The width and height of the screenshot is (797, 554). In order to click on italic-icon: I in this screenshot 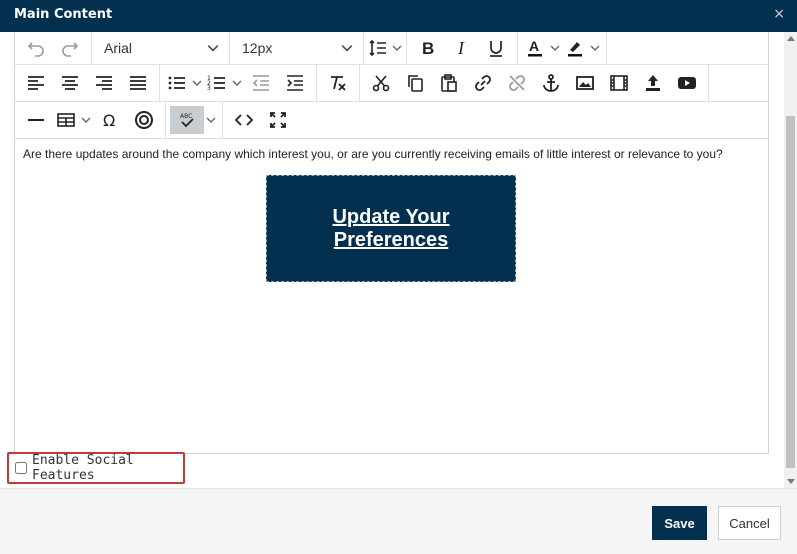, I will do `click(462, 48)`.